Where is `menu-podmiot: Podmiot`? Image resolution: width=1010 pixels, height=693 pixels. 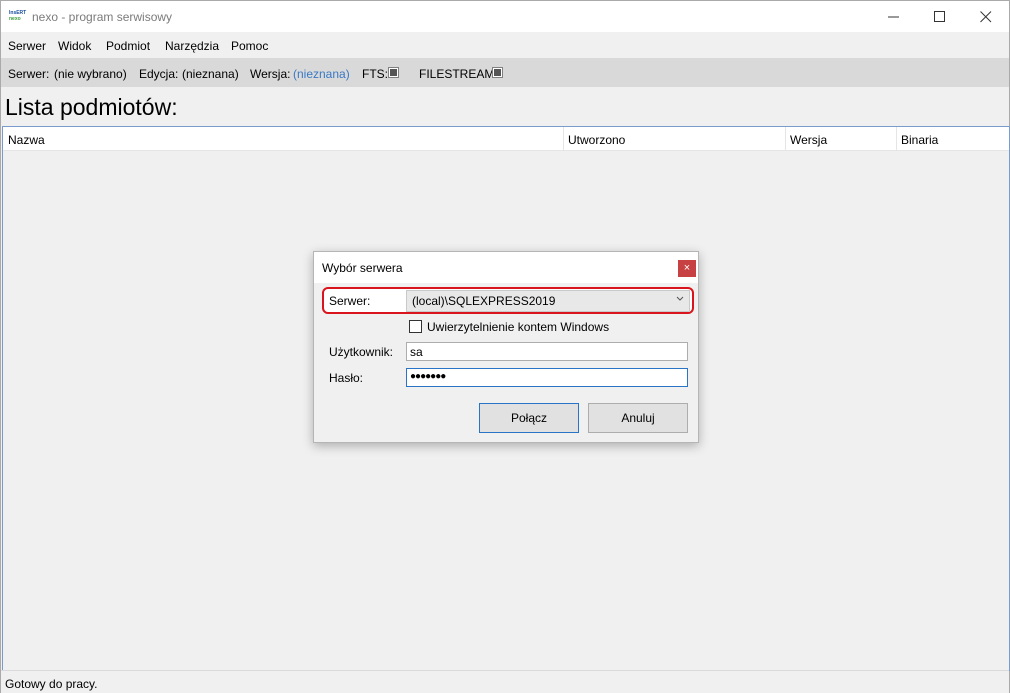
menu-podmiot: Podmiot is located at coordinates (128, 46).